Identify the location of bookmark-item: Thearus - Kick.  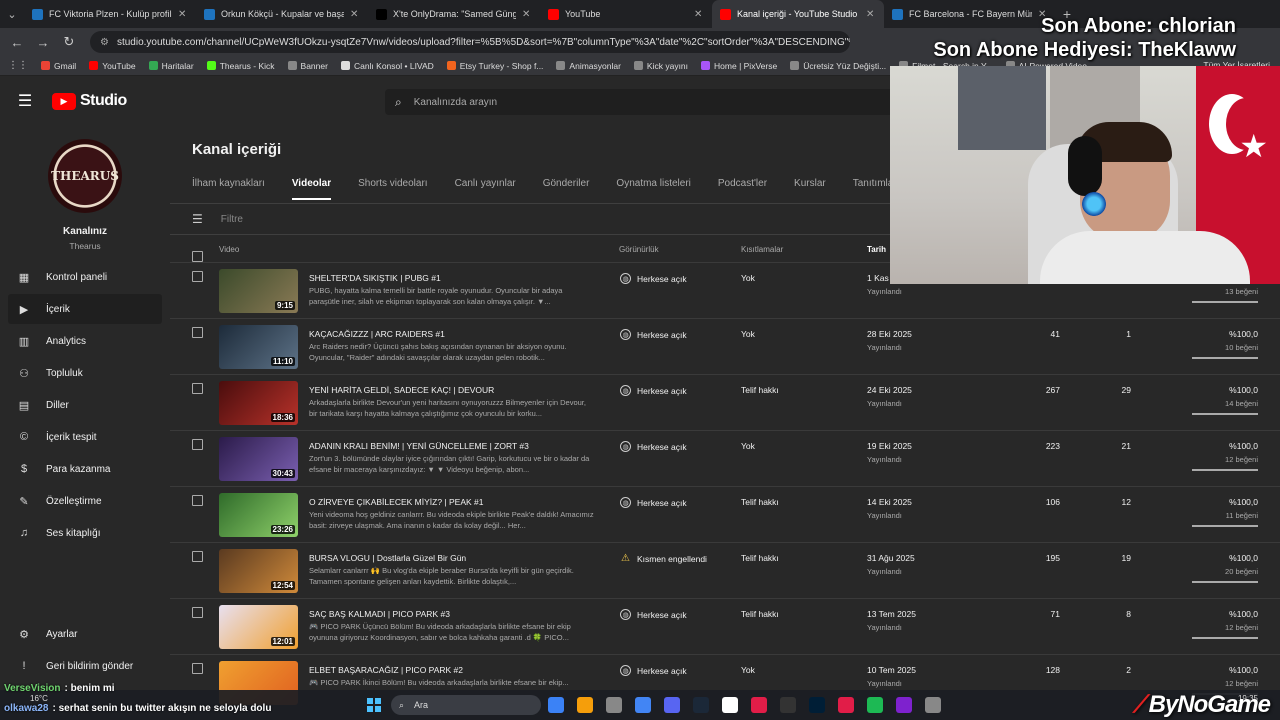
(240, 66).